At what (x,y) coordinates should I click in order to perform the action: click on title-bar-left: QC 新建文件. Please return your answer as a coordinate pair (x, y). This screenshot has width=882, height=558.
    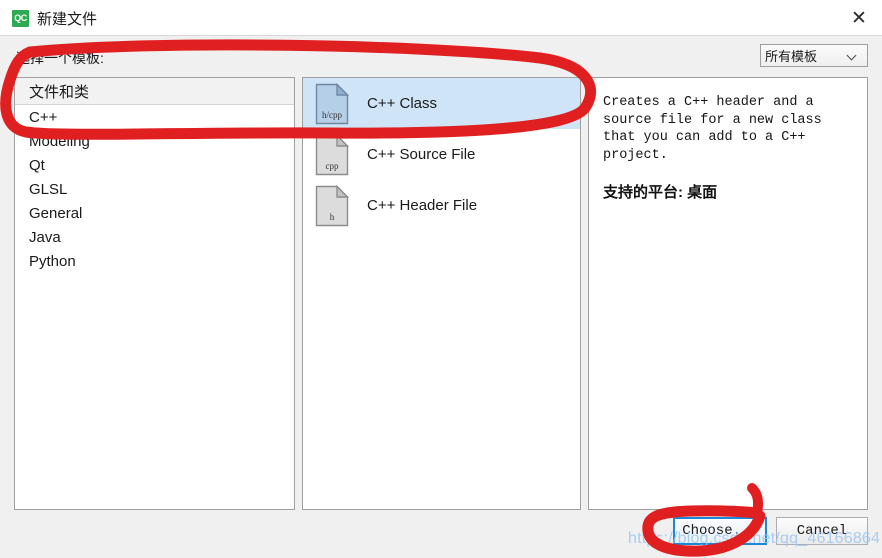
    Looking at the image, I should click on (54, 18).